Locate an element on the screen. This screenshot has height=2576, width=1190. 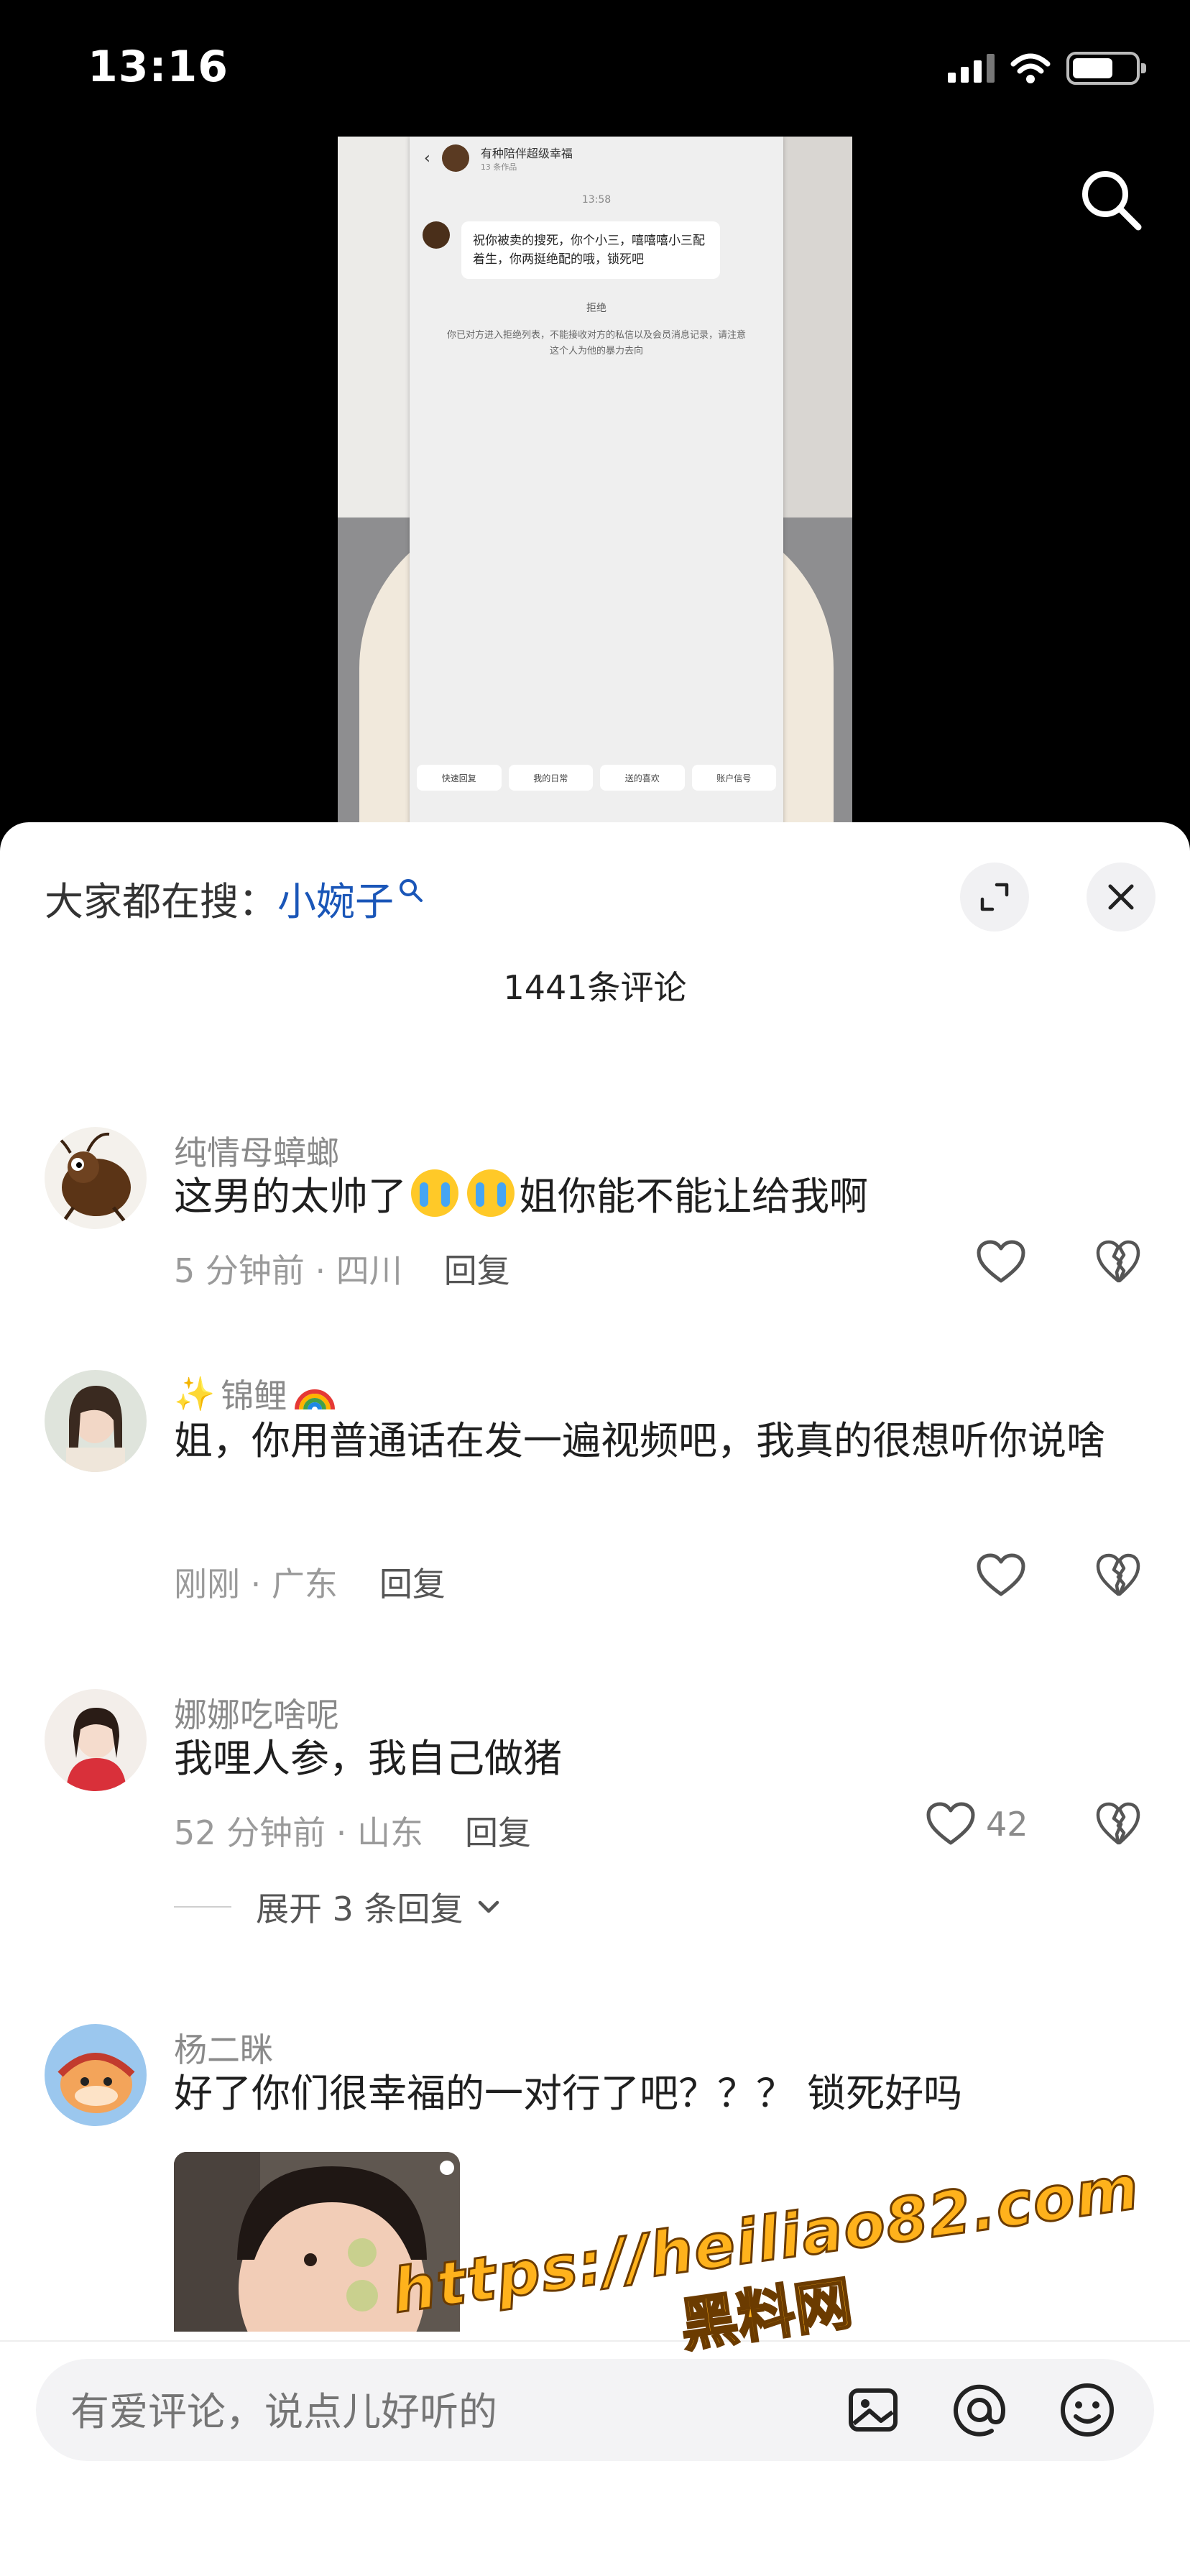
chat-title: 有种陪伴超级幸福 is located at coordinates (526, 153).